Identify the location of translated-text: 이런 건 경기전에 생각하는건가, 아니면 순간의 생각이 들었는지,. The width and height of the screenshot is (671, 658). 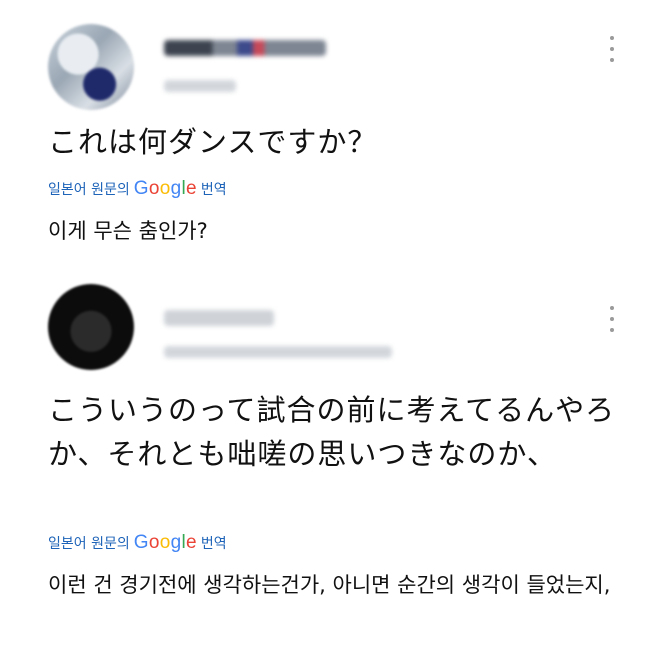
(329, 585).